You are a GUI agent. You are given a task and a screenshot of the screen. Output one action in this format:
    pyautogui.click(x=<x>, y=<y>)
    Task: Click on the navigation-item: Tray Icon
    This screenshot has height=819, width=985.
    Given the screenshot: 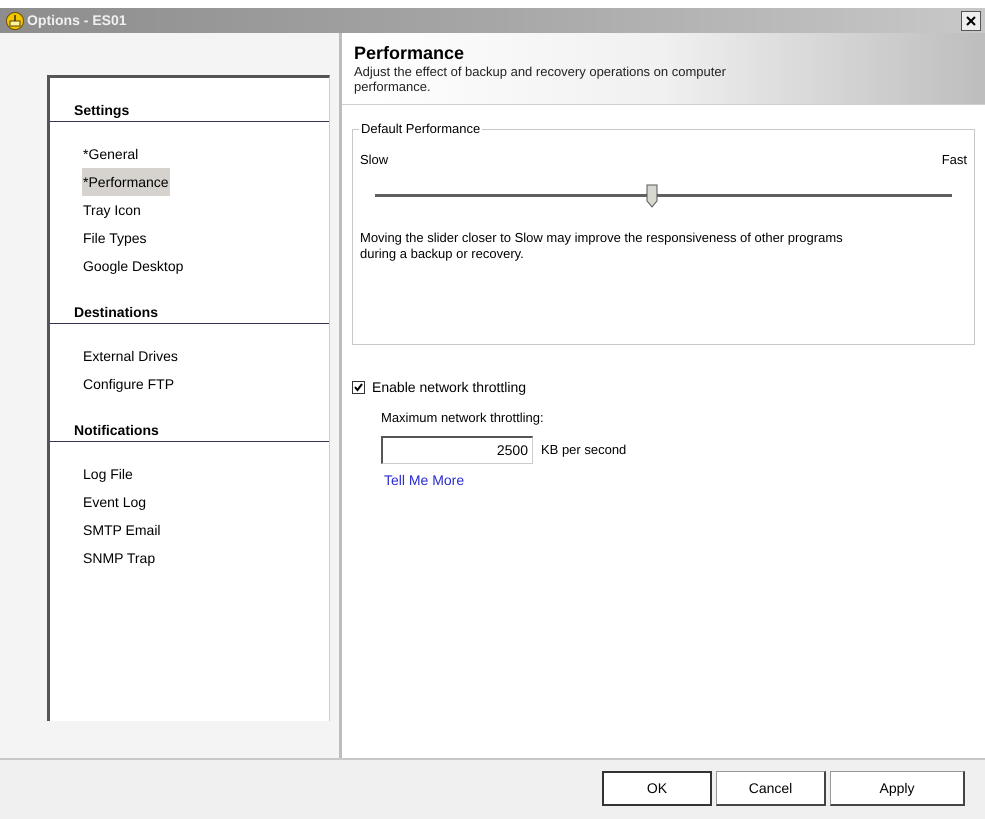 What is the action you would take?
    pyautogui.click(x=112, y=210)
    